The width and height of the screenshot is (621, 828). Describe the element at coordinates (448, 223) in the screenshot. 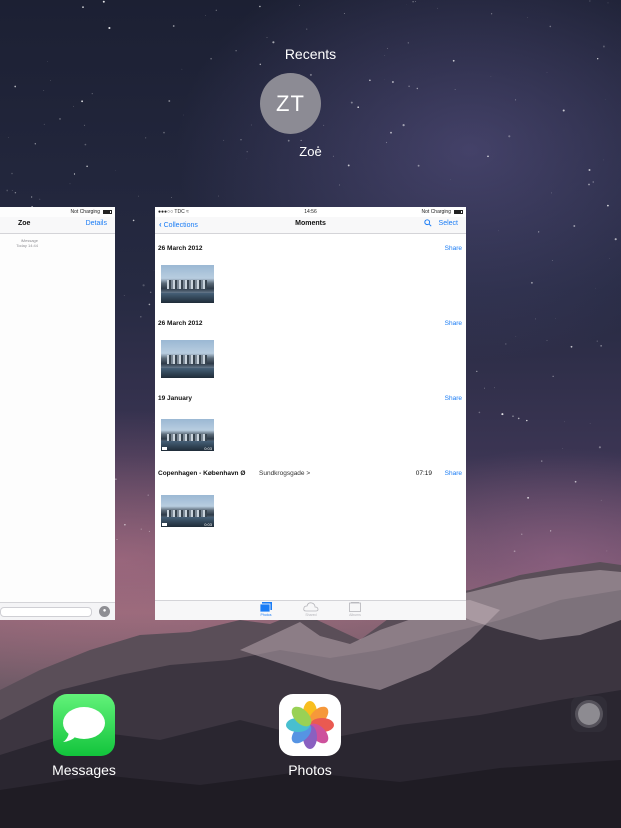

I see `select-button: Select` at that location.